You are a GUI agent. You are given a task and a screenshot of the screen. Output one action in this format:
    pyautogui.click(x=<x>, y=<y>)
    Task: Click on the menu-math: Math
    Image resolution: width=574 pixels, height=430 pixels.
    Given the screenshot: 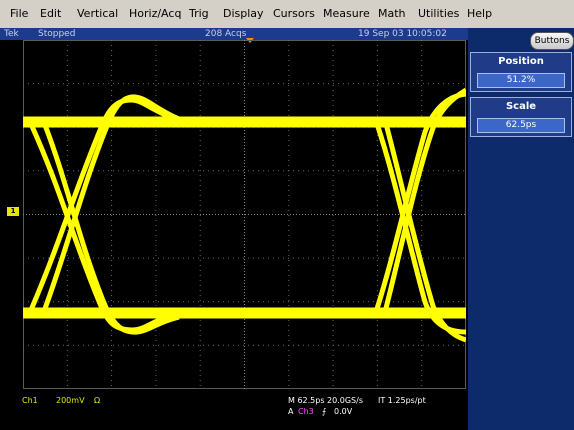 What is the action you would take?
    pyautogui.click(x=392, y=14)
    